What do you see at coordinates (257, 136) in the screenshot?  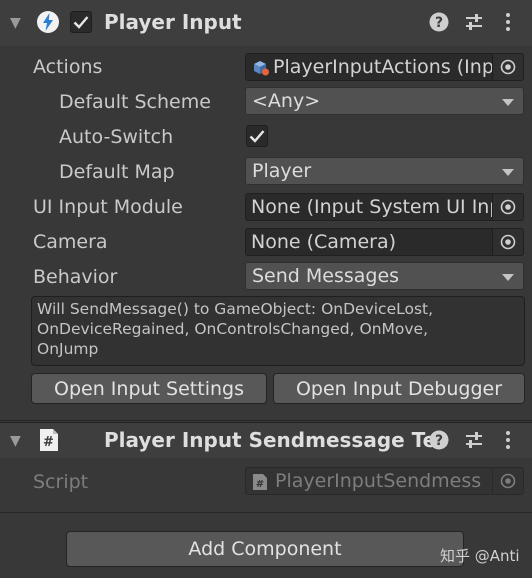 I see `auto-switch-checkbox` at bounding box center [257, 136].